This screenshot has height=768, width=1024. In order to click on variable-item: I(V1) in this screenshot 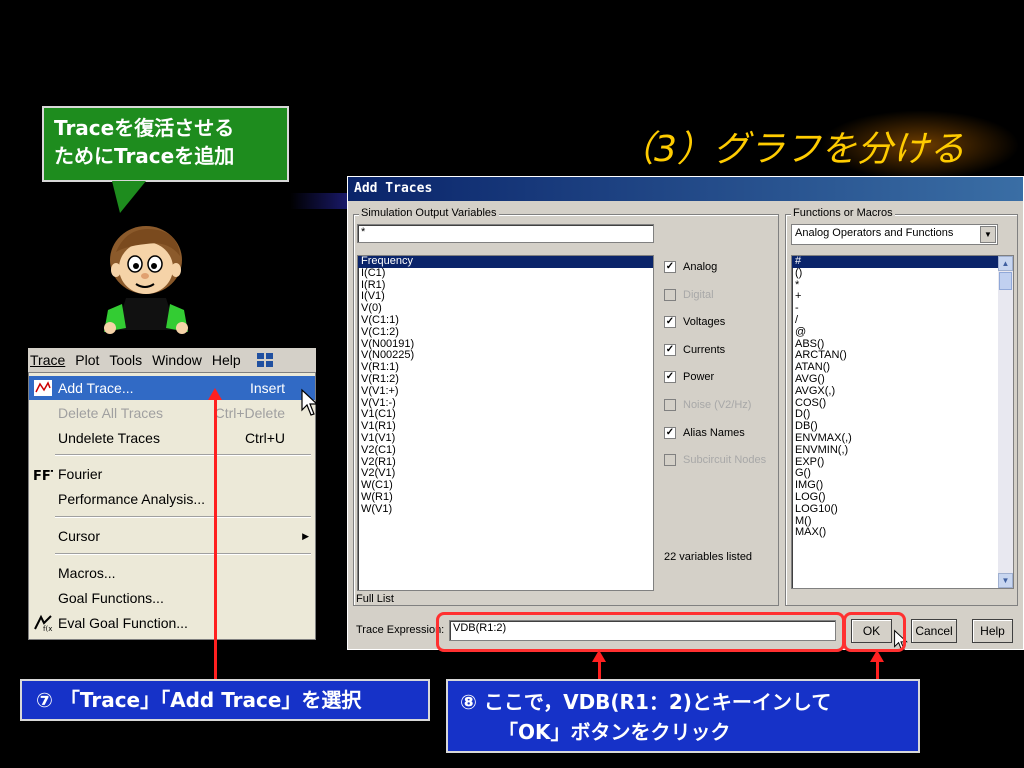, I will do `click(505, 297)`.